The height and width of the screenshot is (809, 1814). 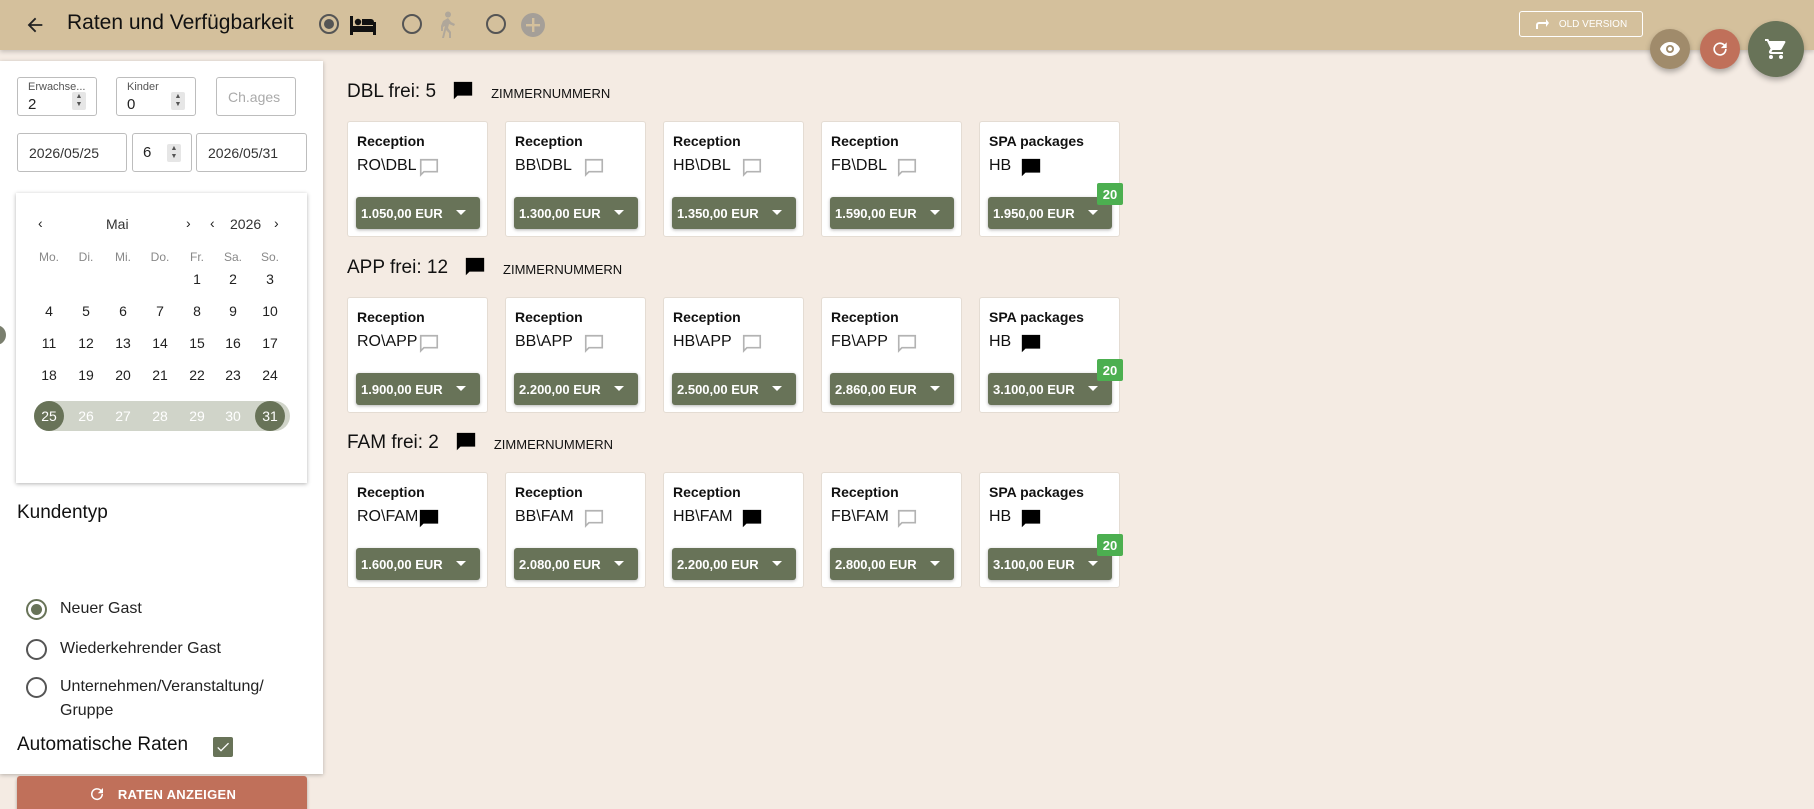 I want to click on calendar-day: 8, so click(x=197, y=311).